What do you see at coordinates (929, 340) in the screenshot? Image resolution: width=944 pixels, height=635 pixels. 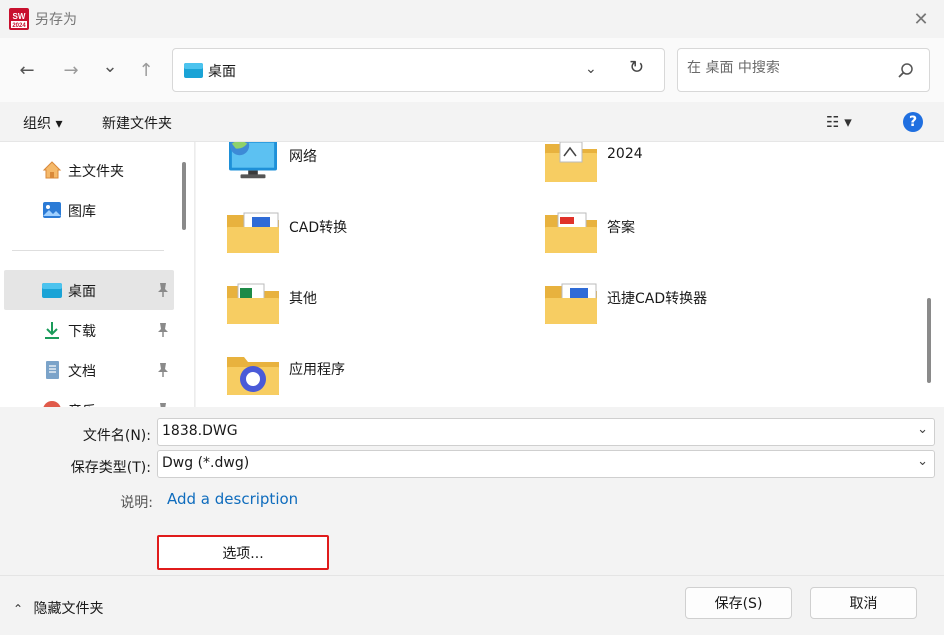 I see `file-list-scrollbar` at bounding box center [929, 340].